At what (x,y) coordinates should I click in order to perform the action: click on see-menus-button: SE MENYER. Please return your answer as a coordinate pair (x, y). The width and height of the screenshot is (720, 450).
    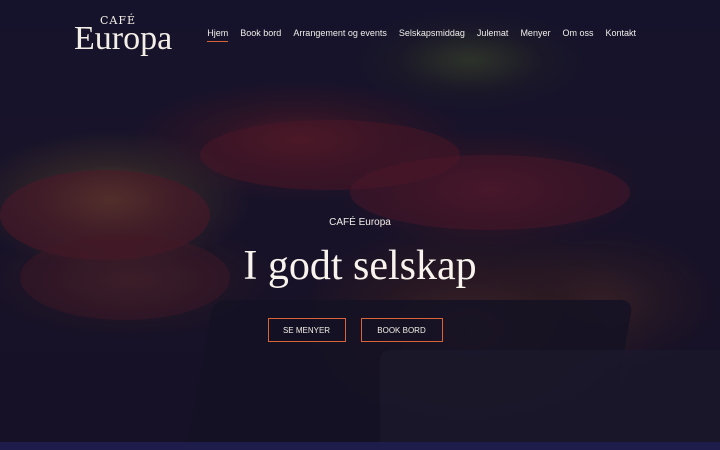
    Looking at the image, I should click on (306, 330).